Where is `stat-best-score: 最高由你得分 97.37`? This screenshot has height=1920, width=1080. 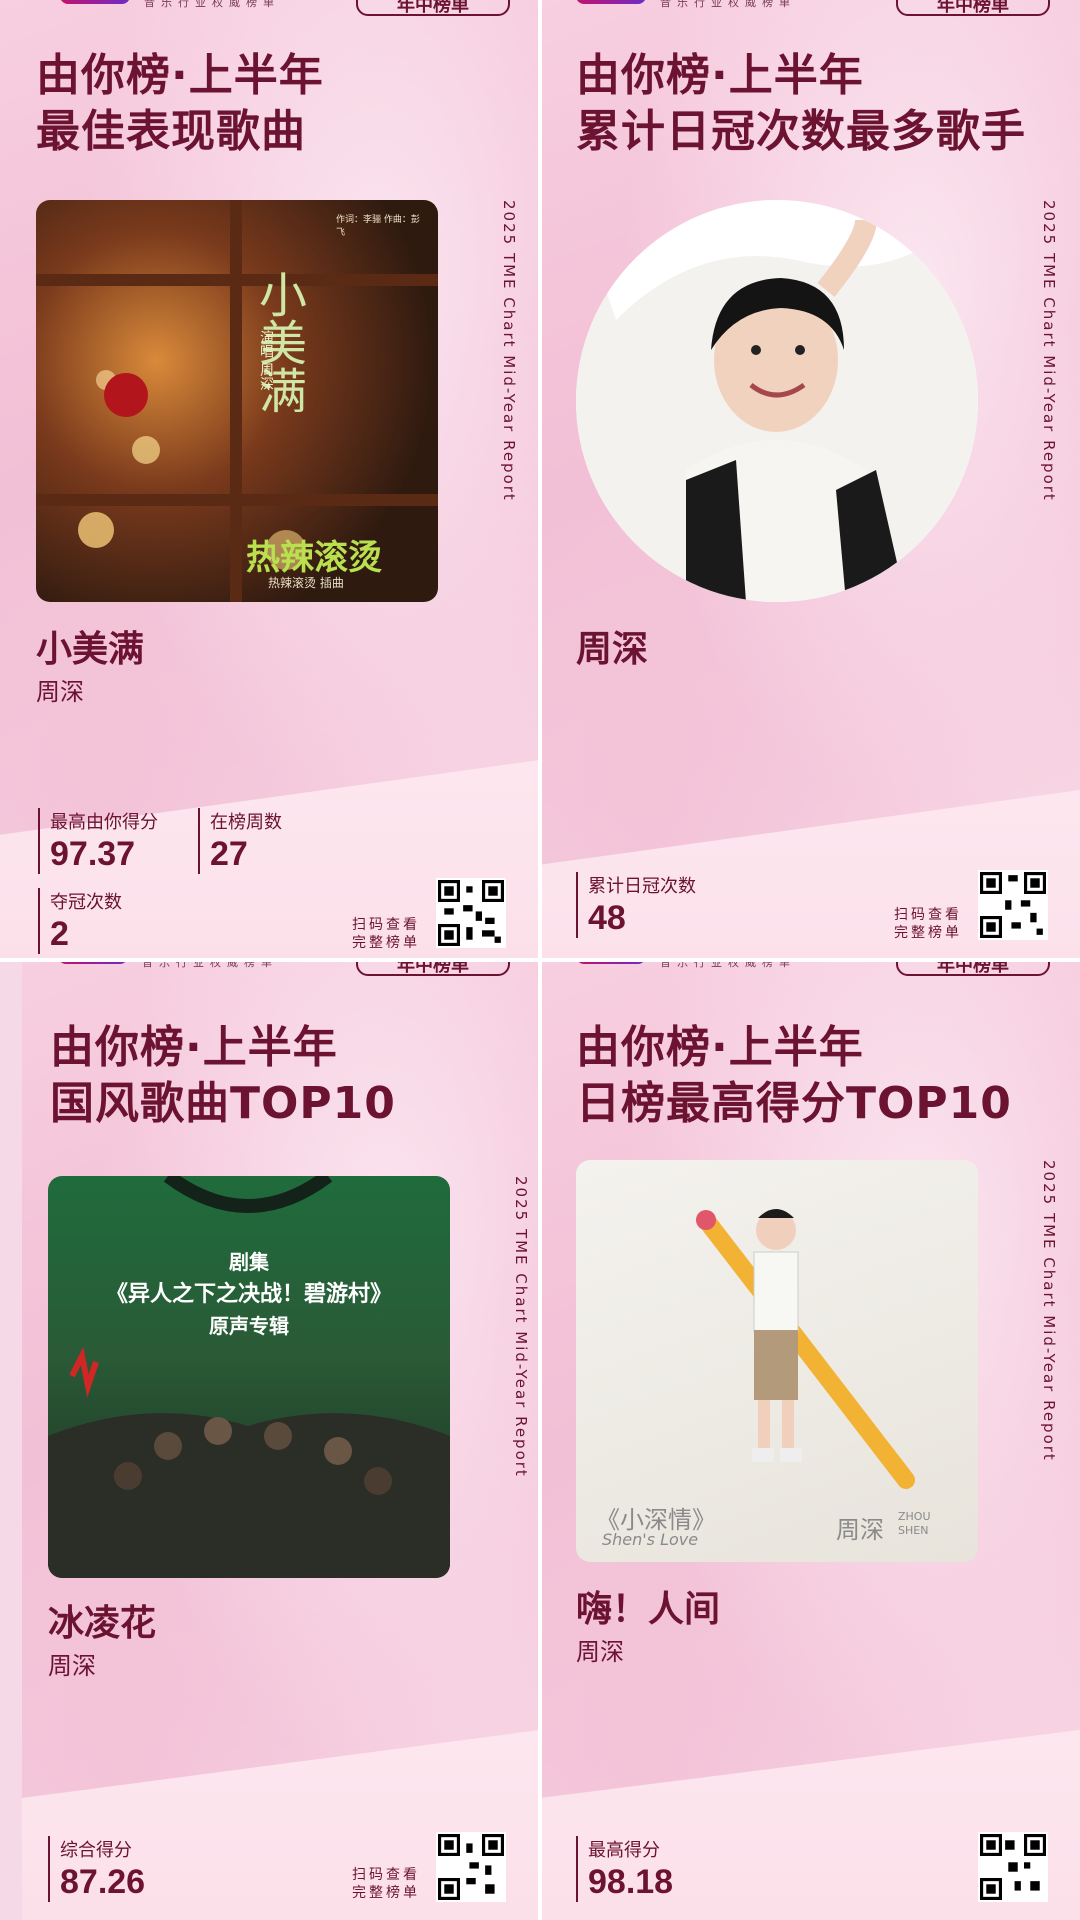 stat-best-score: 最高由你得分 97.37 is located at coordinates (98, 841).